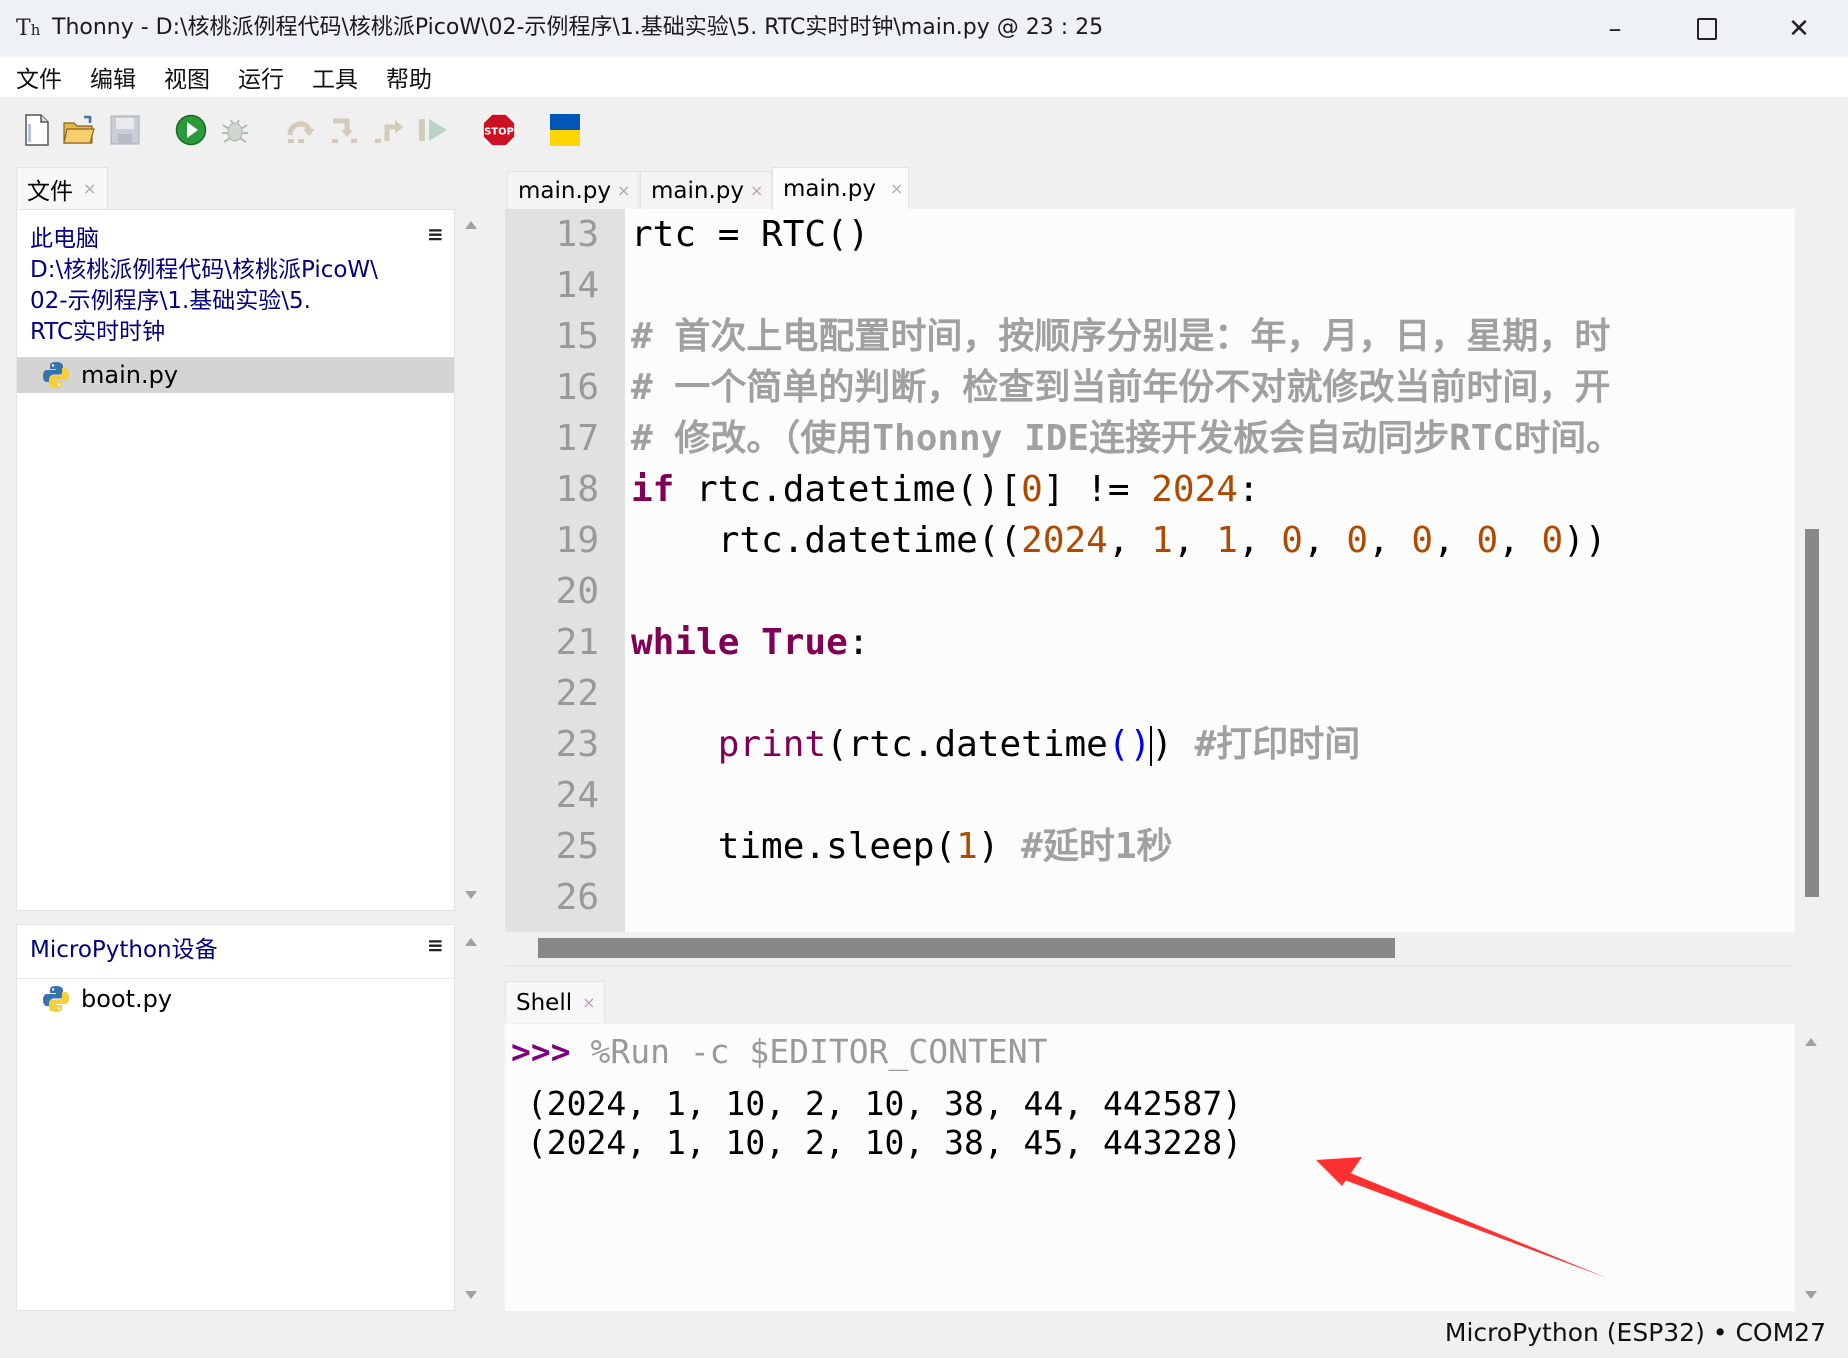 This screenshot has width=1848, height=1358. I want to click on stop-button: STOP, so click(499, 130).